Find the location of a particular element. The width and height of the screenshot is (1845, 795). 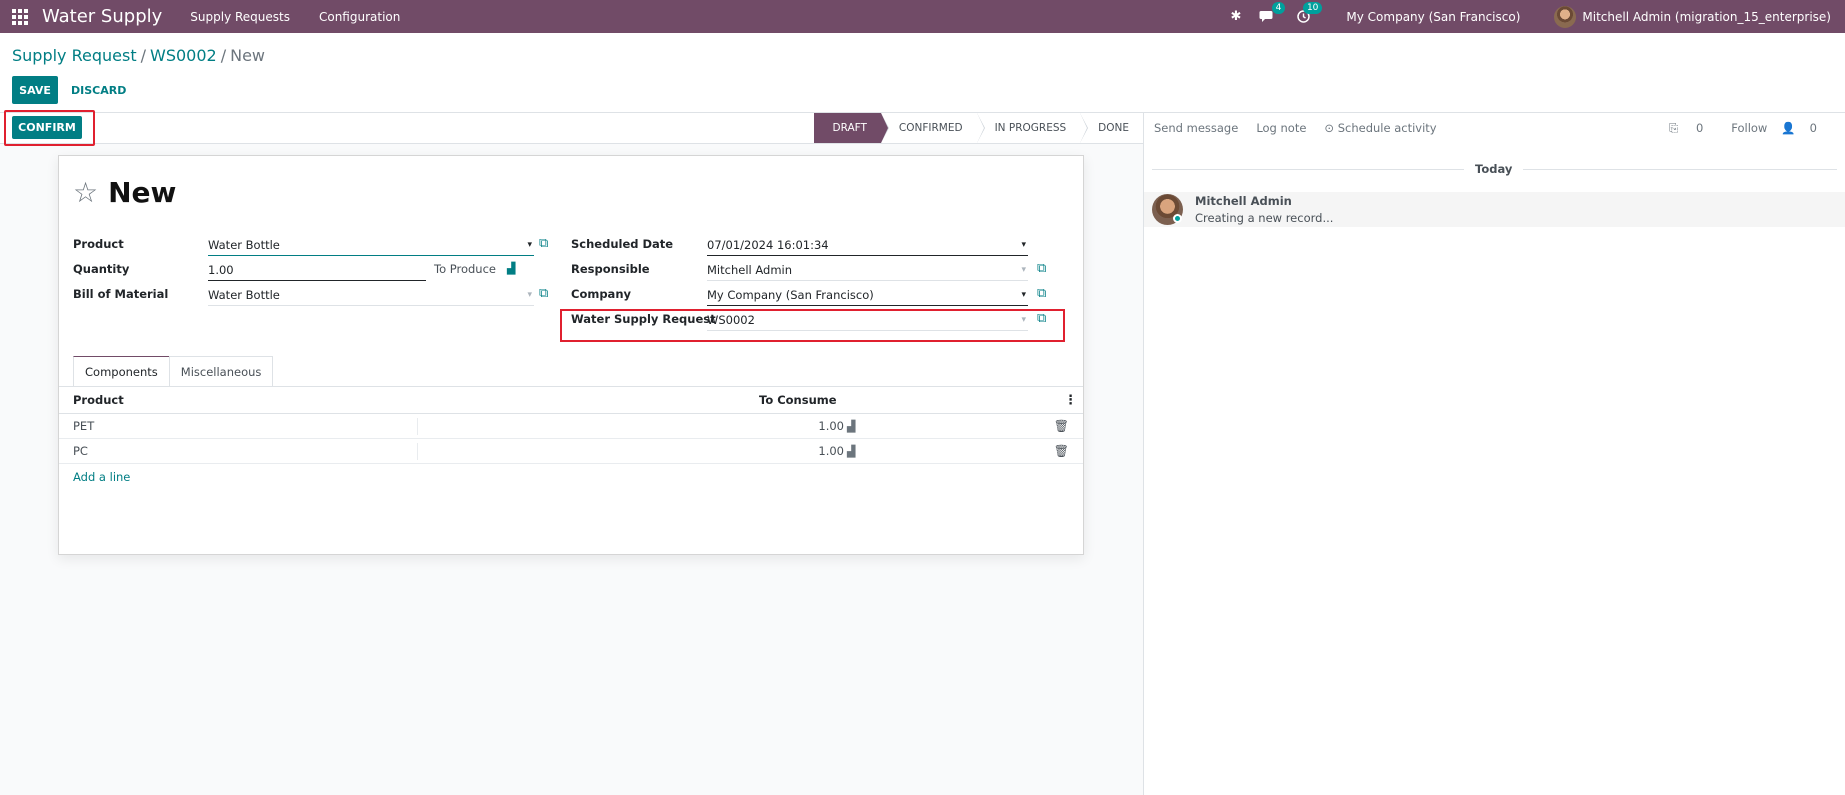

discard-button: DISCARD is located at coordinates (98, 90).